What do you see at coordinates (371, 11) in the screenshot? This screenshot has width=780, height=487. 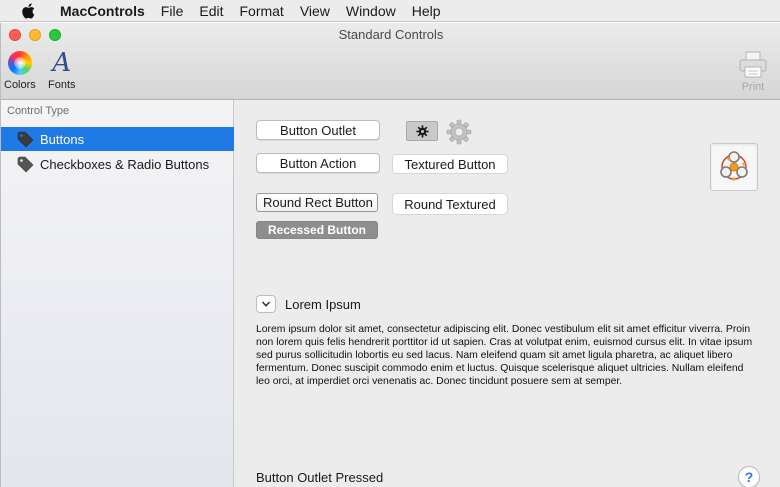 I see `menu-window: Window` at bounding box center [371, 11].